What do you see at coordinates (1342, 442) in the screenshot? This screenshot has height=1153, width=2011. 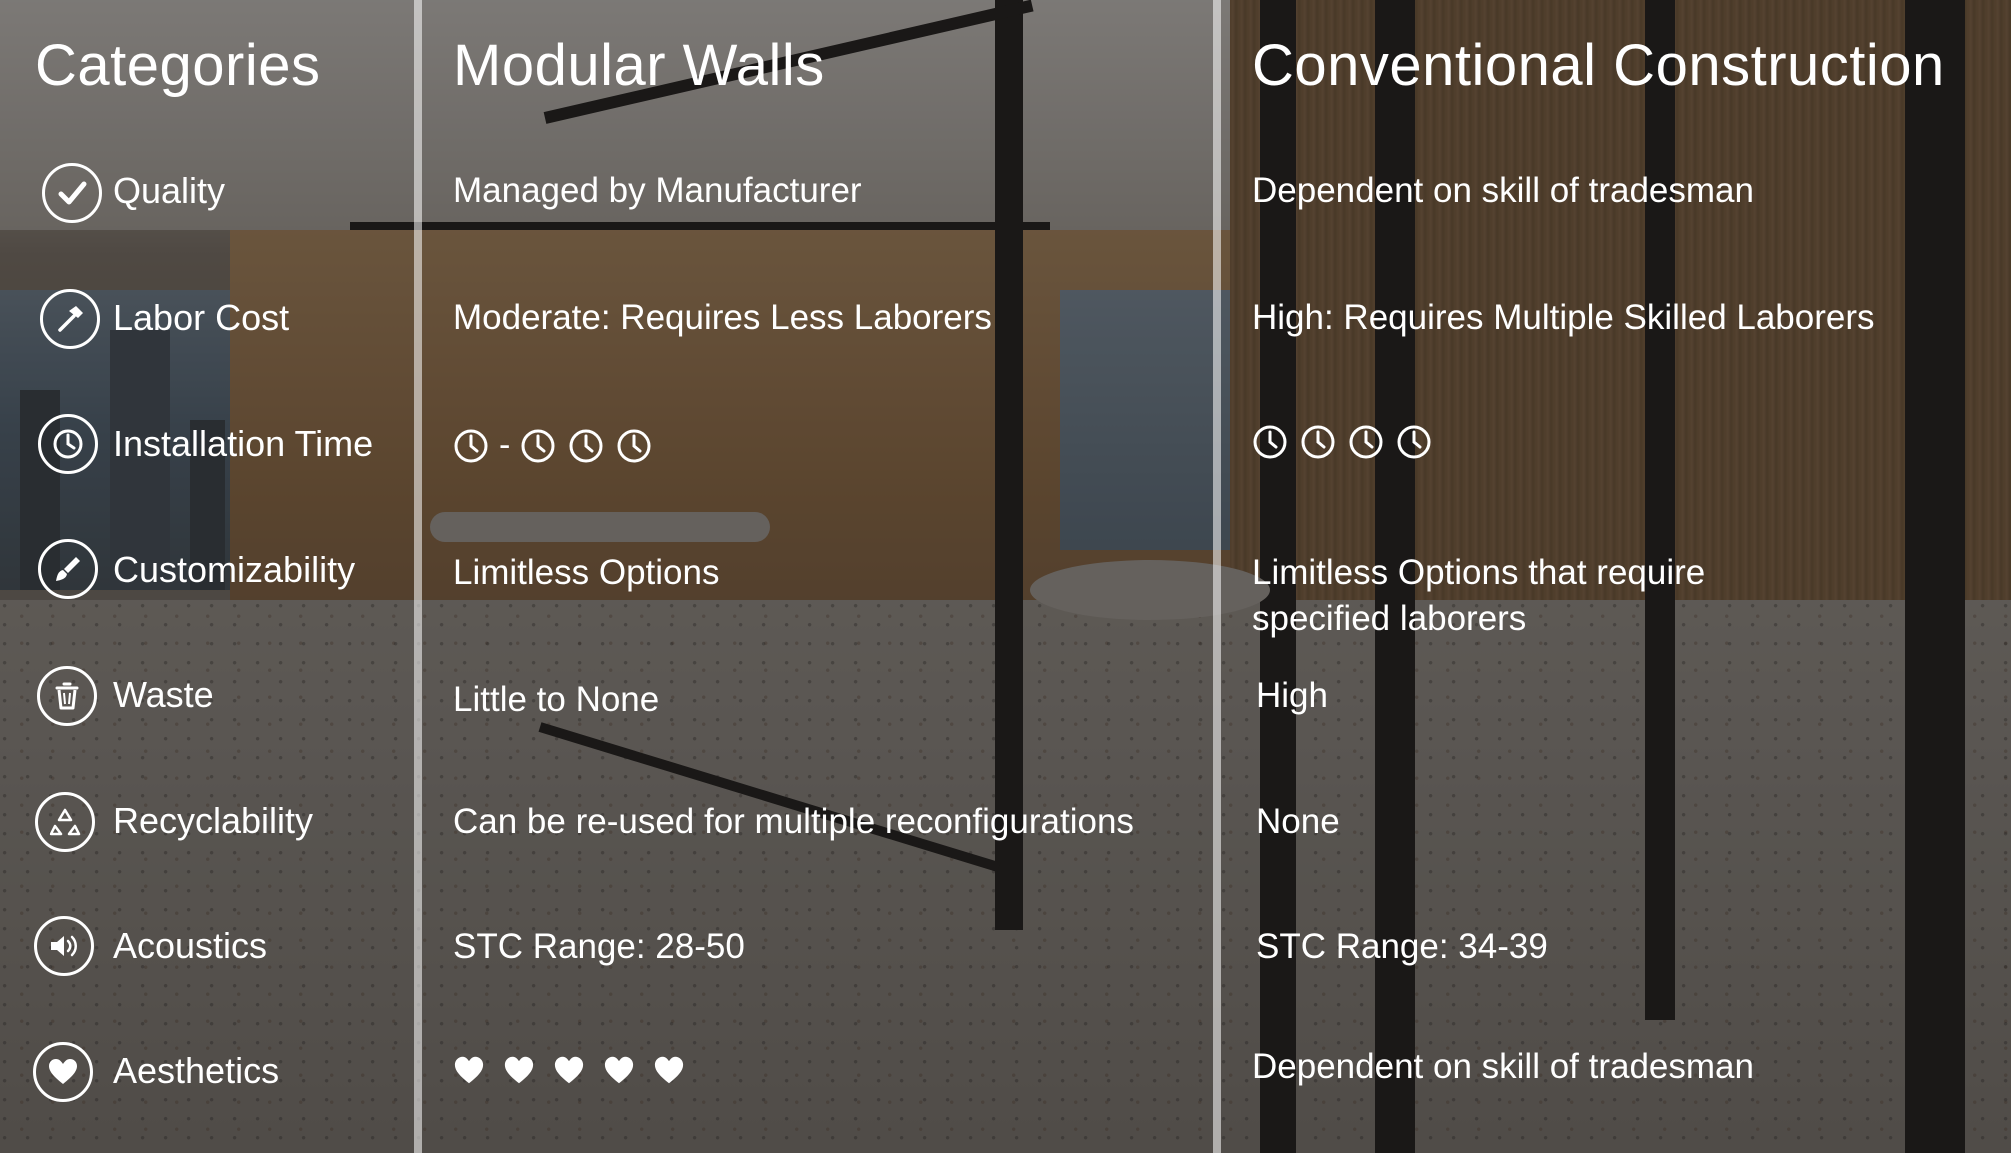 I see `conventional-installation-time` at bounding box center [1342, 442].